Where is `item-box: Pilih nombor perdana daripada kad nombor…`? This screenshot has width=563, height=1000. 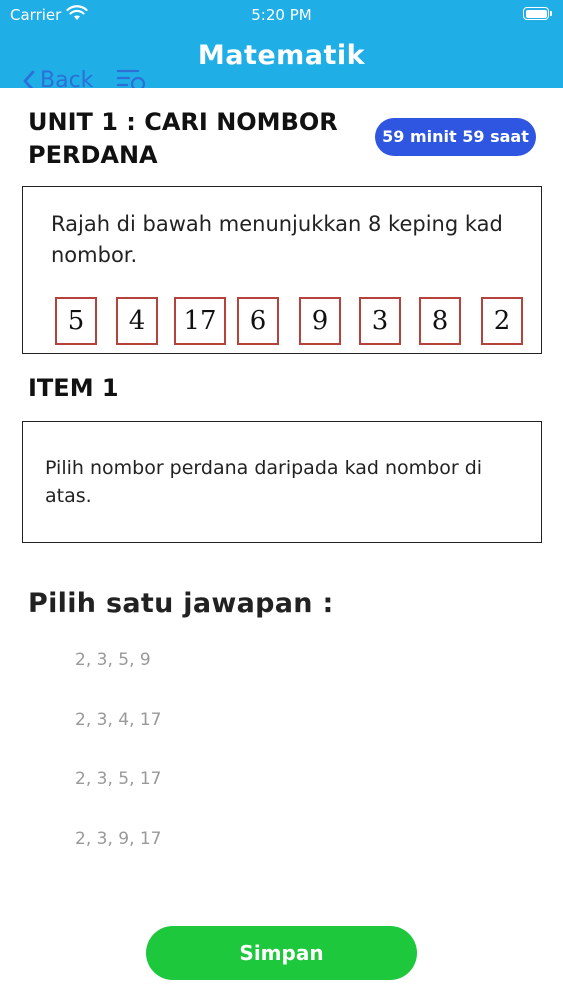
item-box: Pilih nombor perdana daripada kad nombor… is located at coordinates (282, 482).